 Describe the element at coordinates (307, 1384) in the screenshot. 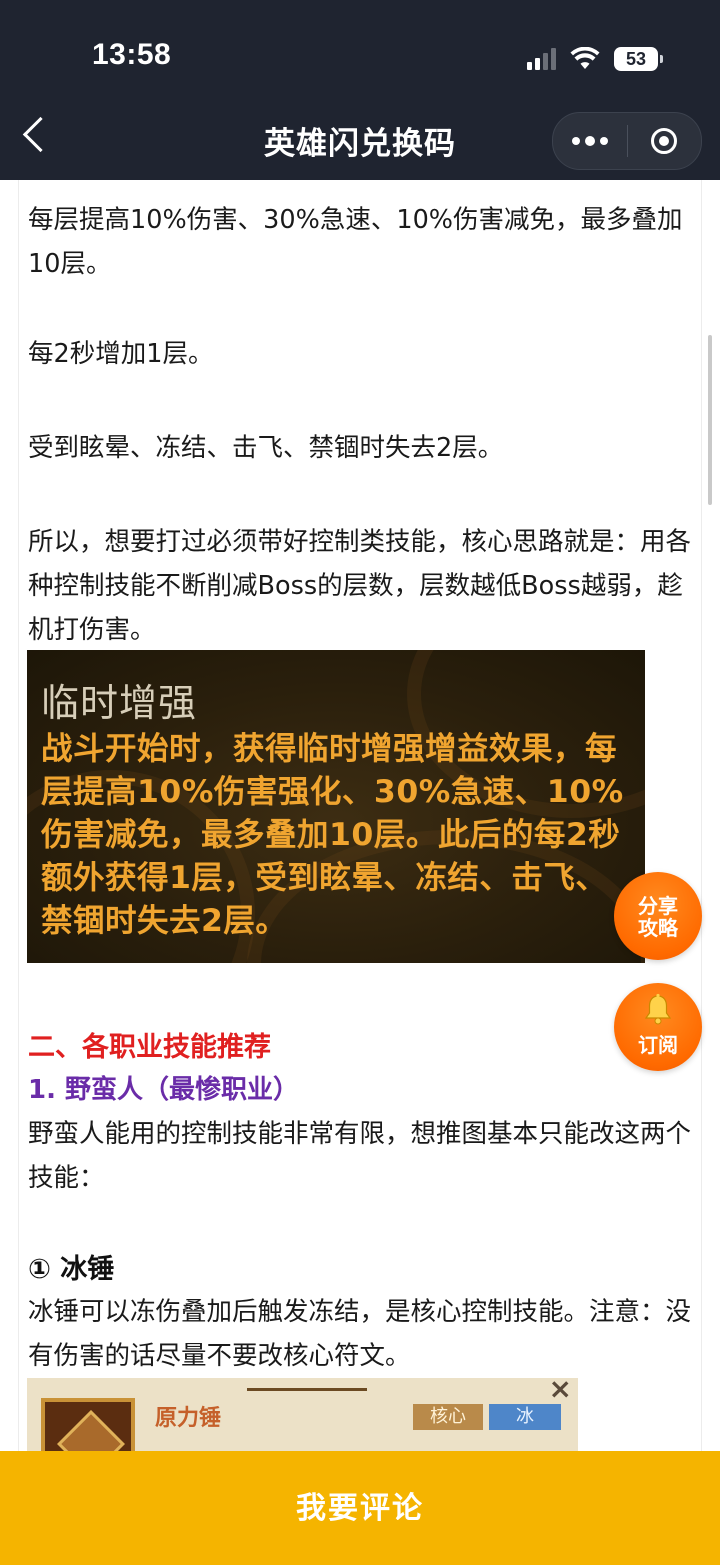

I see `skill-card-ornament` at that location.